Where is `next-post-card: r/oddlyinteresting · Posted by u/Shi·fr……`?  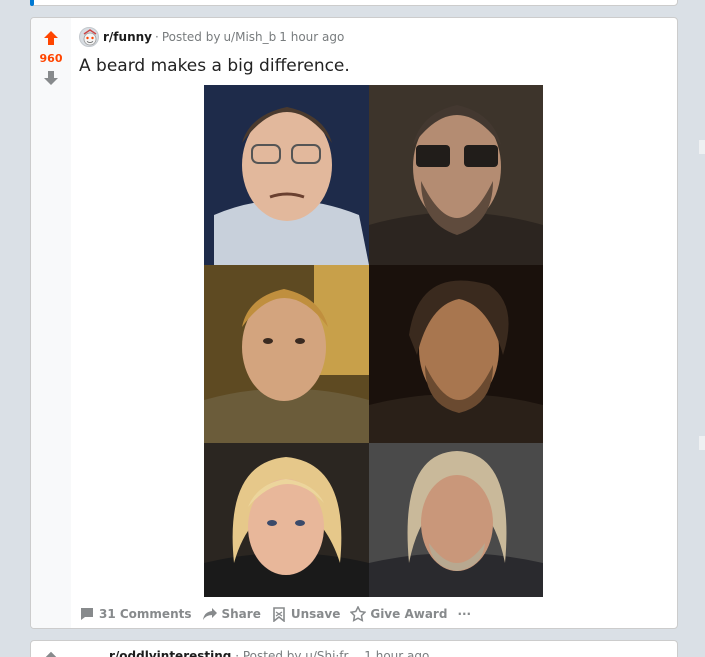
next-post-card: r/oddlyinteresting · Posted by u/Shi·fr…… is located at coordinates (354, 648).